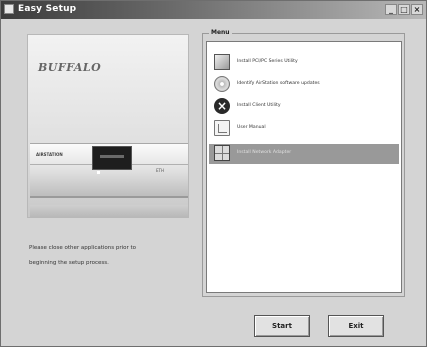 This screenshot has height=347, width=427. What do you see at coordinates (264, 152) in the screenshot?
I see `menu-item-label: Install Network Adapter` at bounding box center [264, 152].